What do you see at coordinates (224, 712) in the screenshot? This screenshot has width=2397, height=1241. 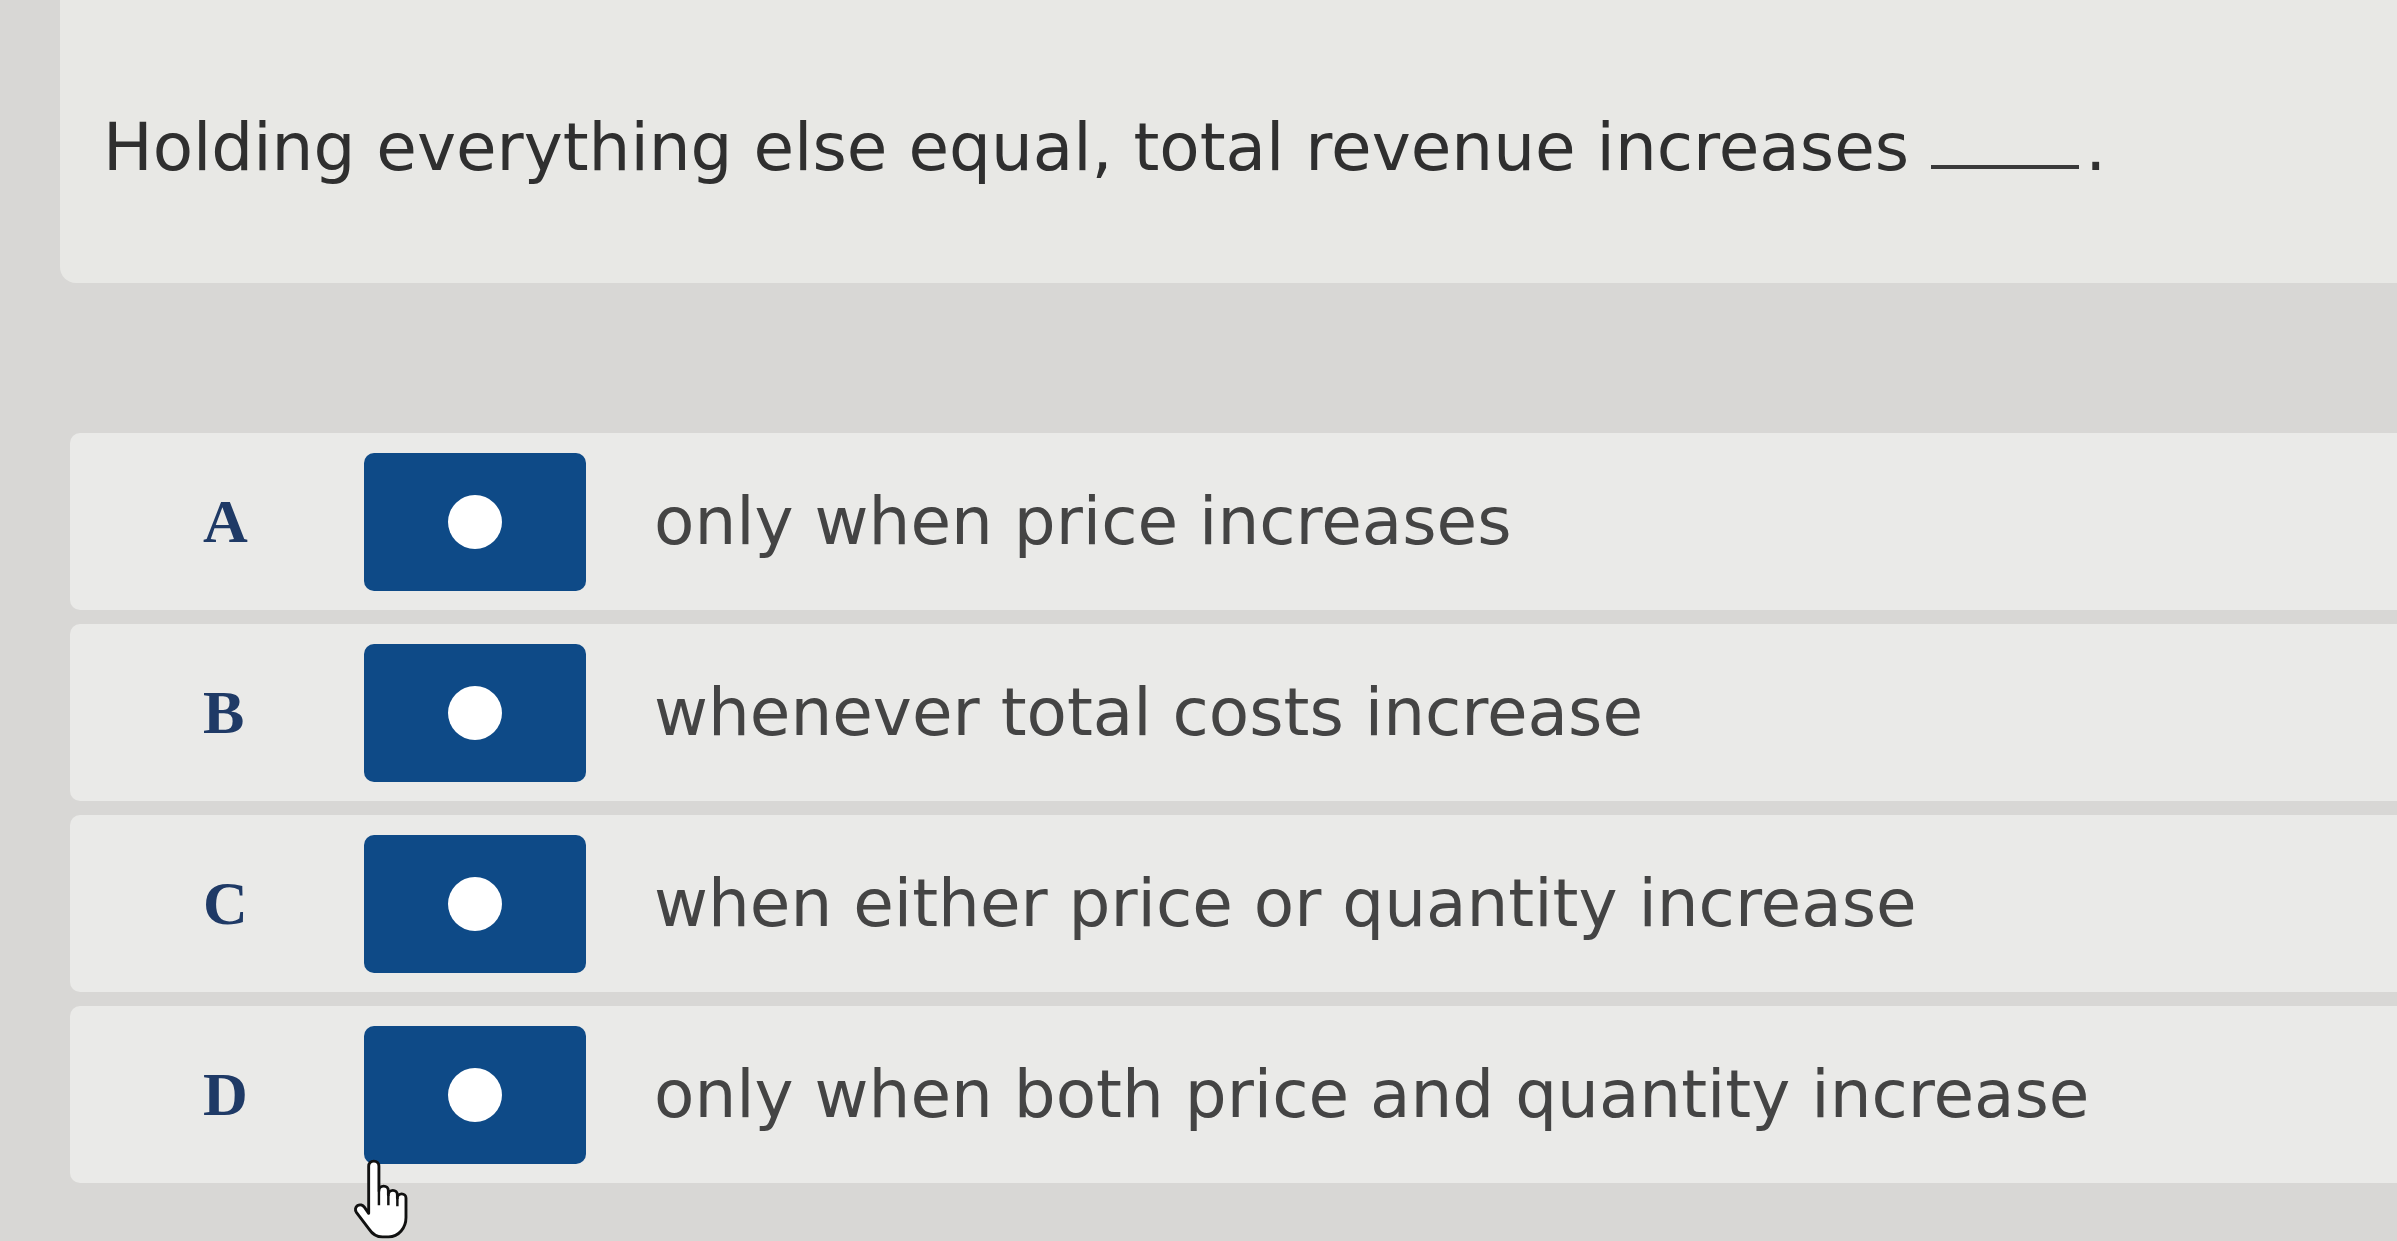 I see `option-letter: B` at bounding box center [224, 712].